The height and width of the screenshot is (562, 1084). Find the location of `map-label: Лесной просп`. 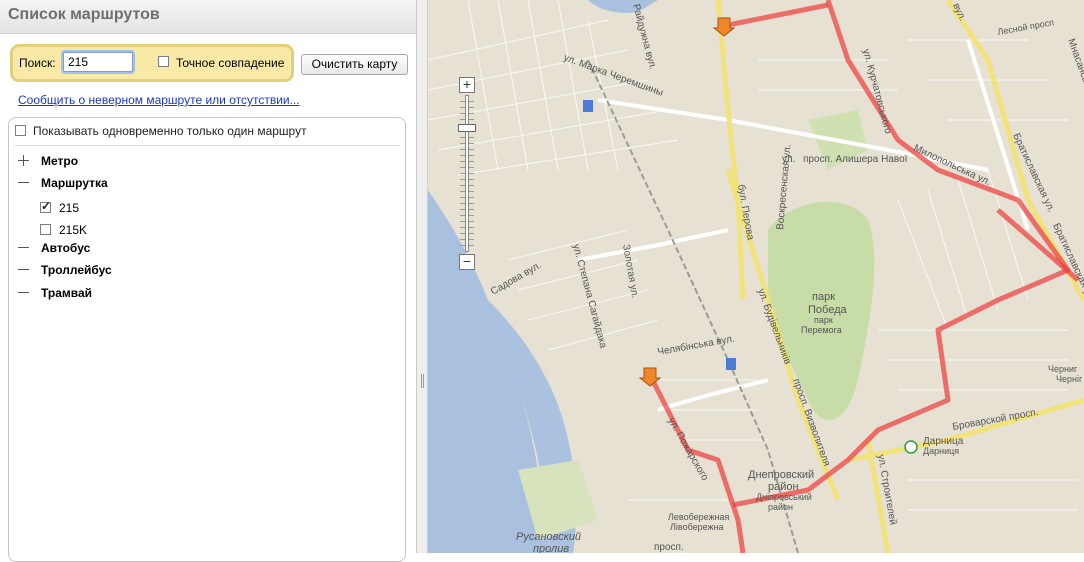

map-label: Лесной просп is located at coordinates (1026, 27).